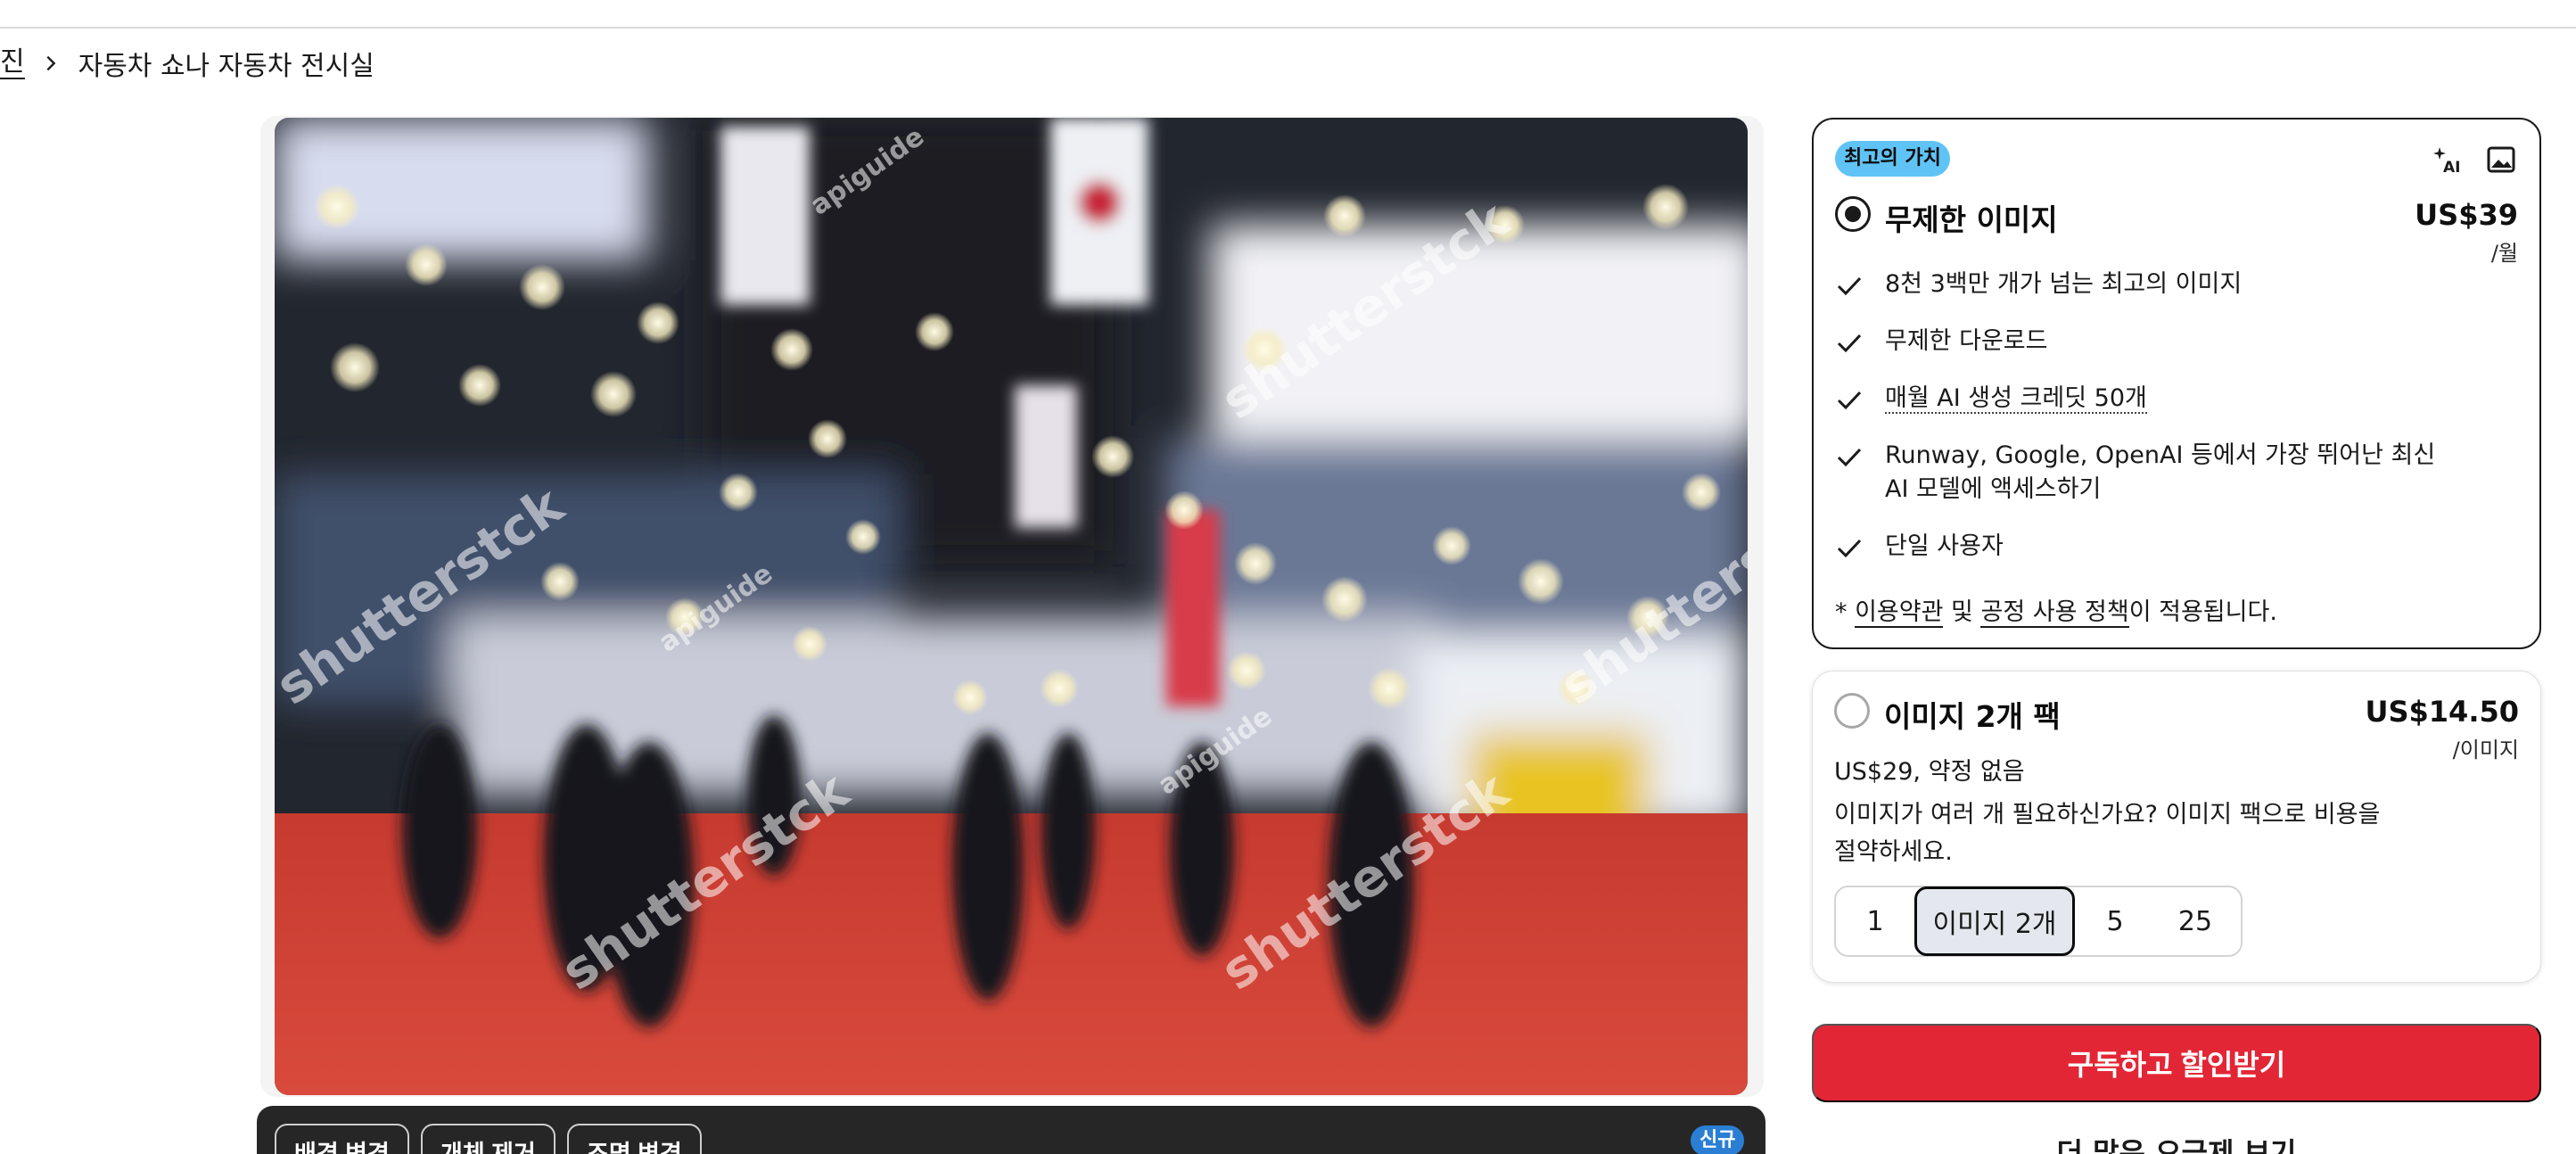 This screenshot has height=1154, width=2576. Describe the element at coordinates (2501, 160) in the screenshot. I see `image-icon` at that location.